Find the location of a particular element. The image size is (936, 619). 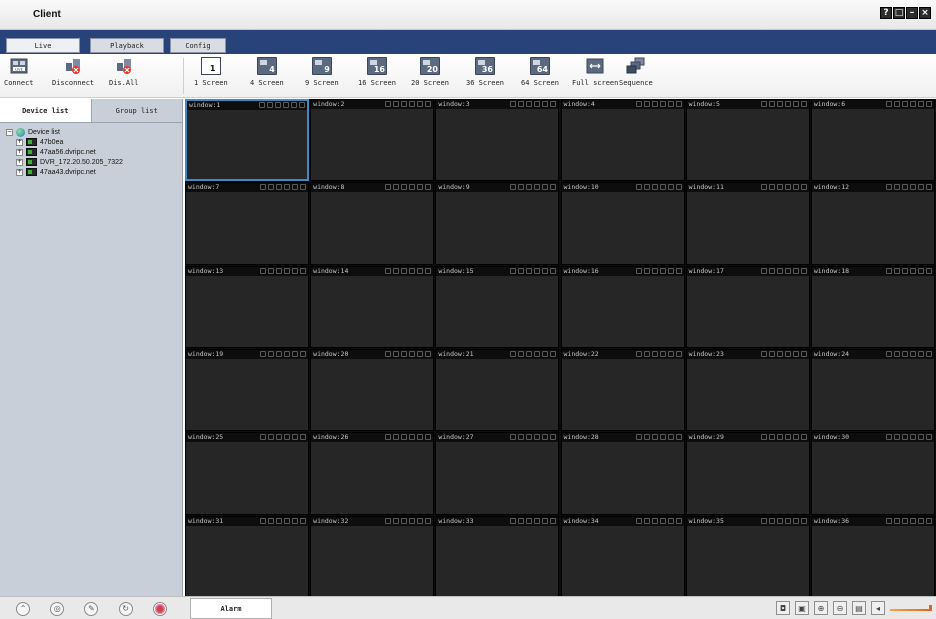

expand-icon: + is located at coordinates (19, 172).